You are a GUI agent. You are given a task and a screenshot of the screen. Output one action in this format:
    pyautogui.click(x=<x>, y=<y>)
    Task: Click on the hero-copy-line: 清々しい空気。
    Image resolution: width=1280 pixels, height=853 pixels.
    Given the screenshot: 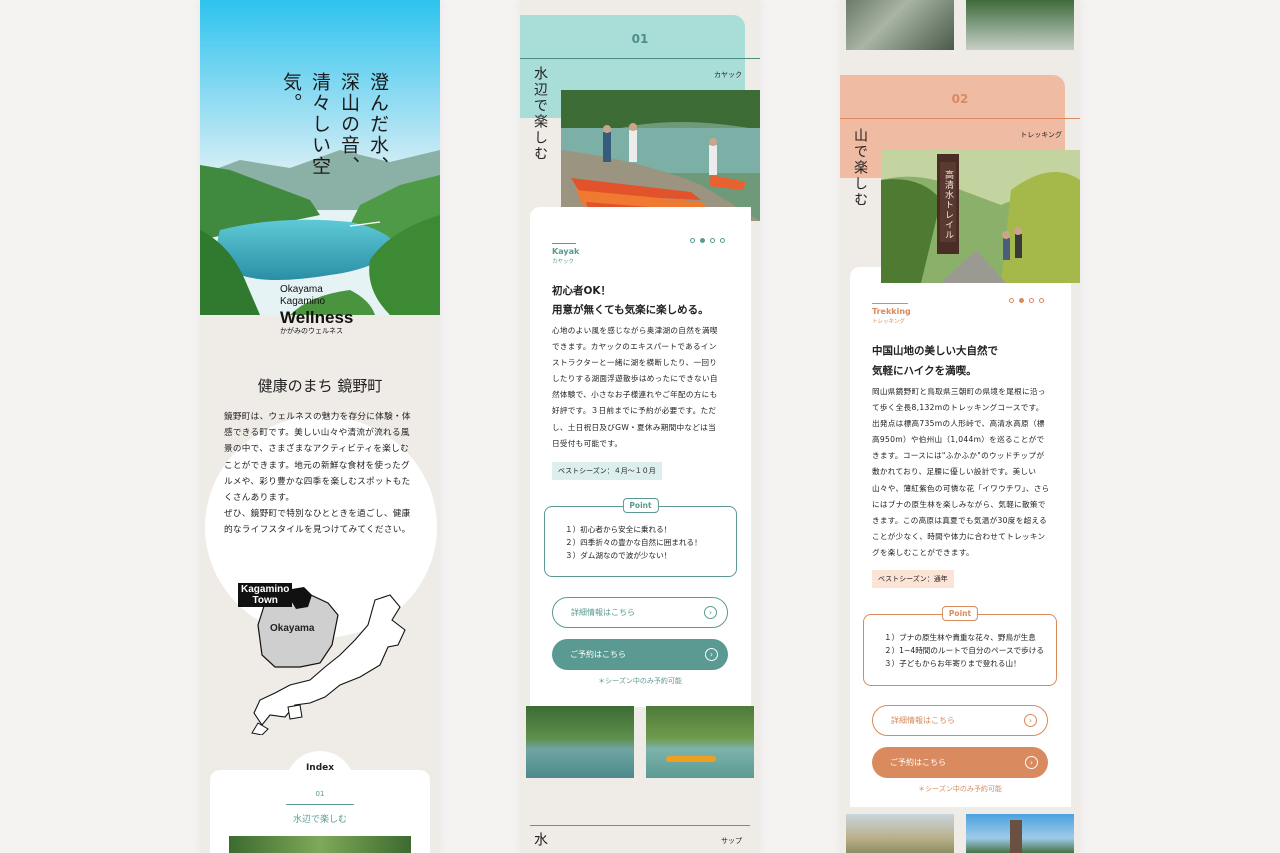 What is the action you would take?
    pyautogui.click(x=305, y=124)
    